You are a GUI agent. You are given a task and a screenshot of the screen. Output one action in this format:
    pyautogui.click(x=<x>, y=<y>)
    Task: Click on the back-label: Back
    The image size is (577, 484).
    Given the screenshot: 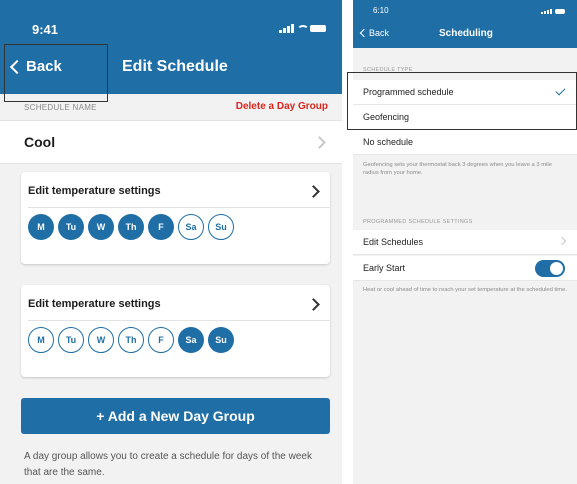 What is the action you would take?
    pyautogui.click(x=379, y=33)
    